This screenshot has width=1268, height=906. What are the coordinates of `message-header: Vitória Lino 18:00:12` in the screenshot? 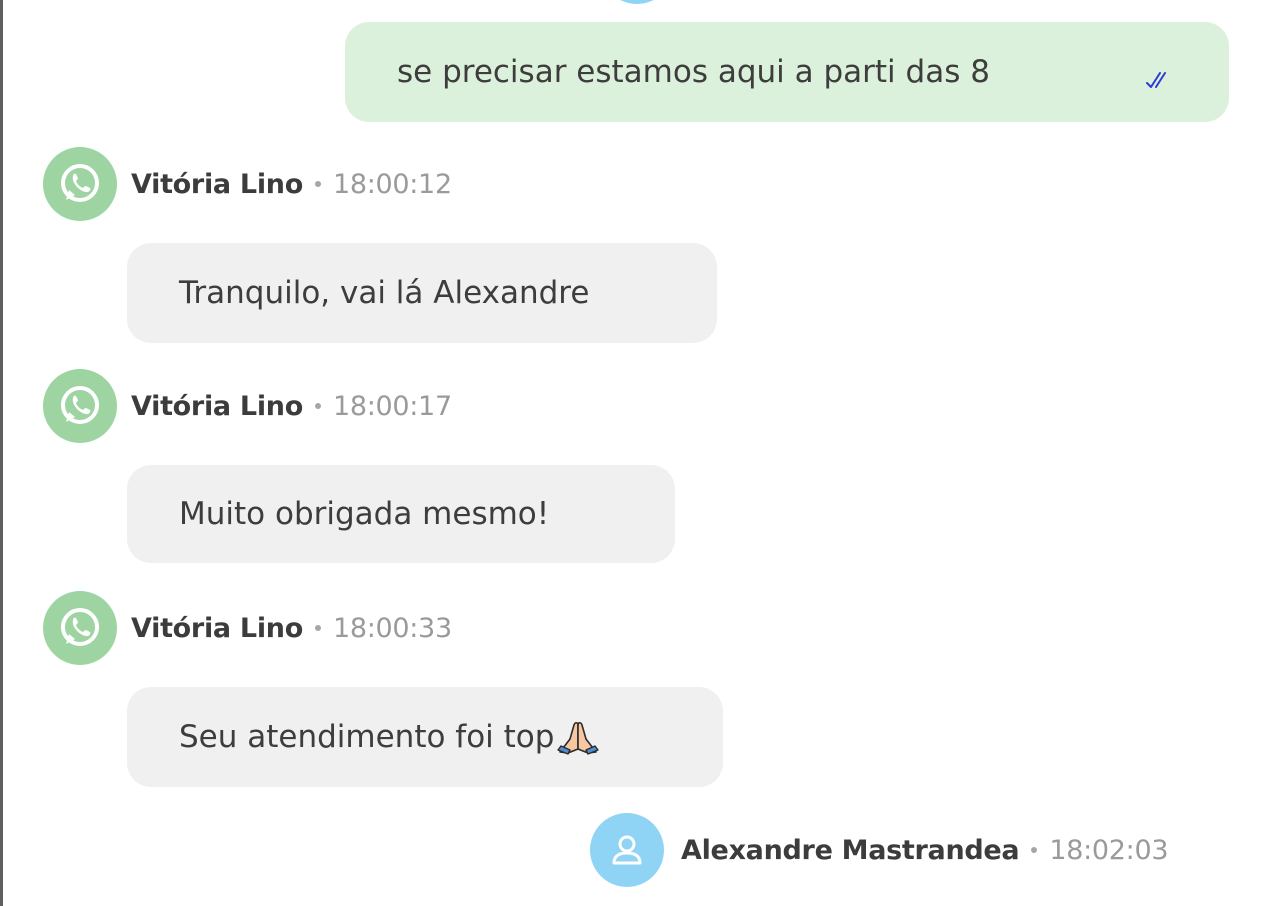 It's located at (247, 184).